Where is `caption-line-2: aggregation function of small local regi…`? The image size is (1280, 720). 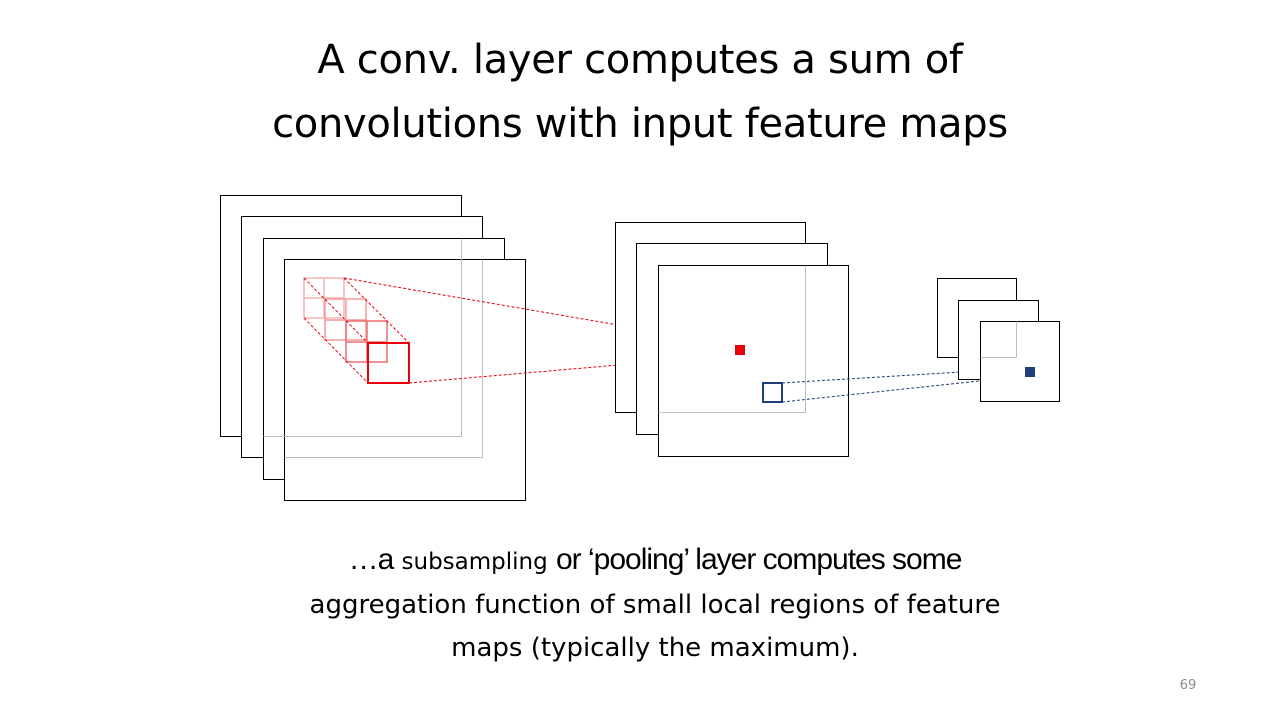
caption-line-2: aggregation function of small local regi… is located at coordinates (655, 605).